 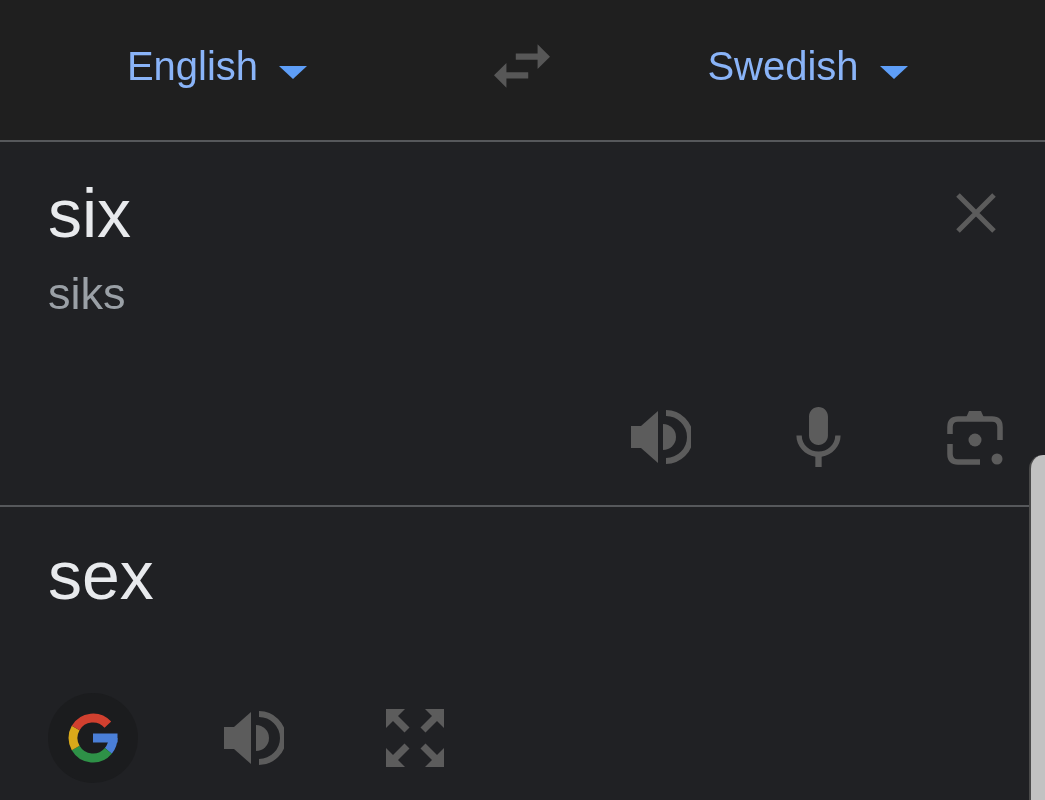 I want to click on fullscreen-button, so click(x=415, y=738).